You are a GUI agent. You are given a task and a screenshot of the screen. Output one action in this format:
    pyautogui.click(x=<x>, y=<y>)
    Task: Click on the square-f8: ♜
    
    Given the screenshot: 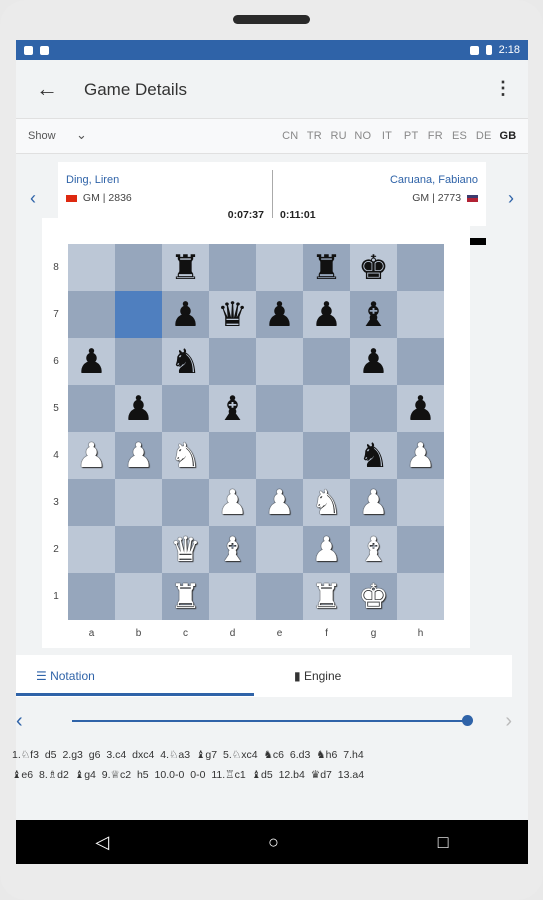 What is the action you would take?
    pyautogui.click(x=326, y=267)
    